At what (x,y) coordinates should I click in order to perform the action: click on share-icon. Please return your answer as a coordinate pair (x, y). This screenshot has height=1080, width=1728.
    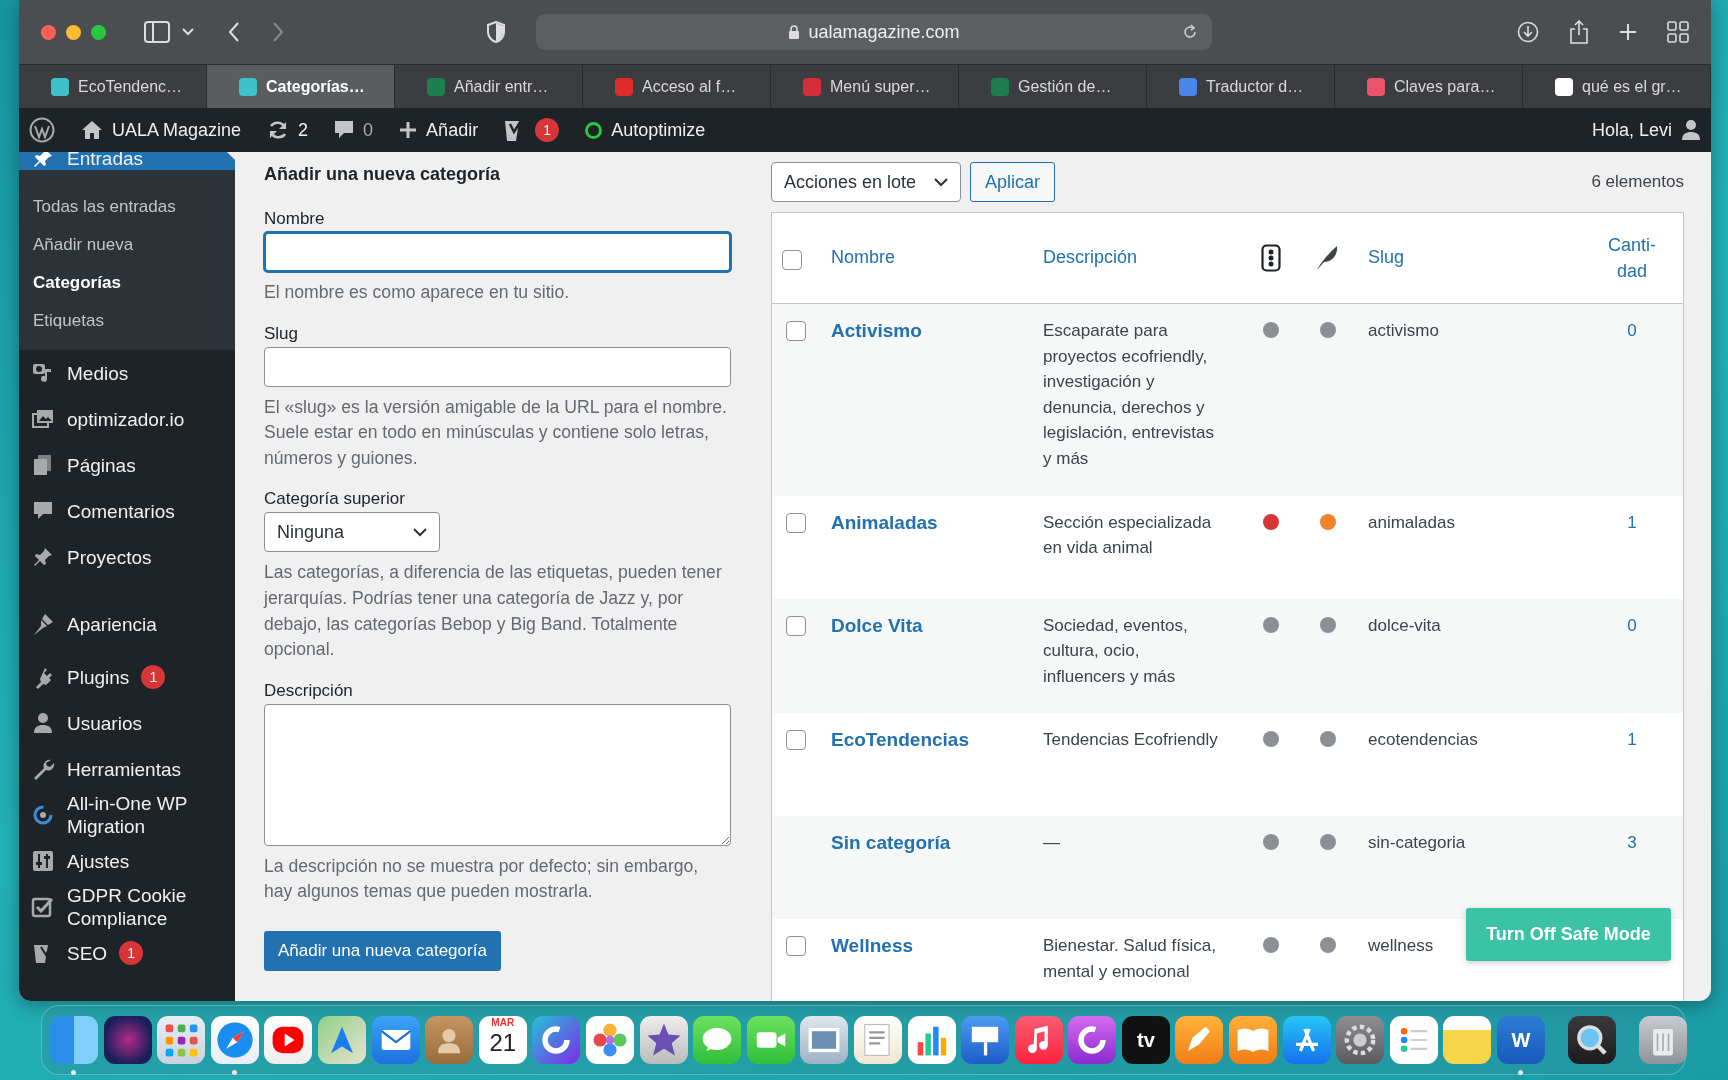
    Looking at the image, I should click on (1579, 32).